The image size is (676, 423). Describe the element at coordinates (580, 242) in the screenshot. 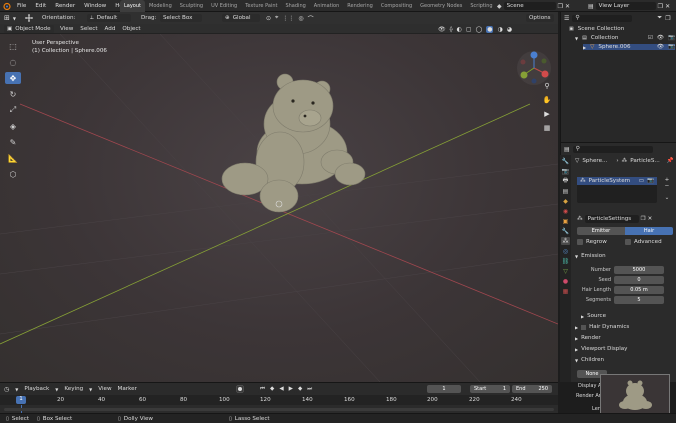

I see `regrow-box` at that location.